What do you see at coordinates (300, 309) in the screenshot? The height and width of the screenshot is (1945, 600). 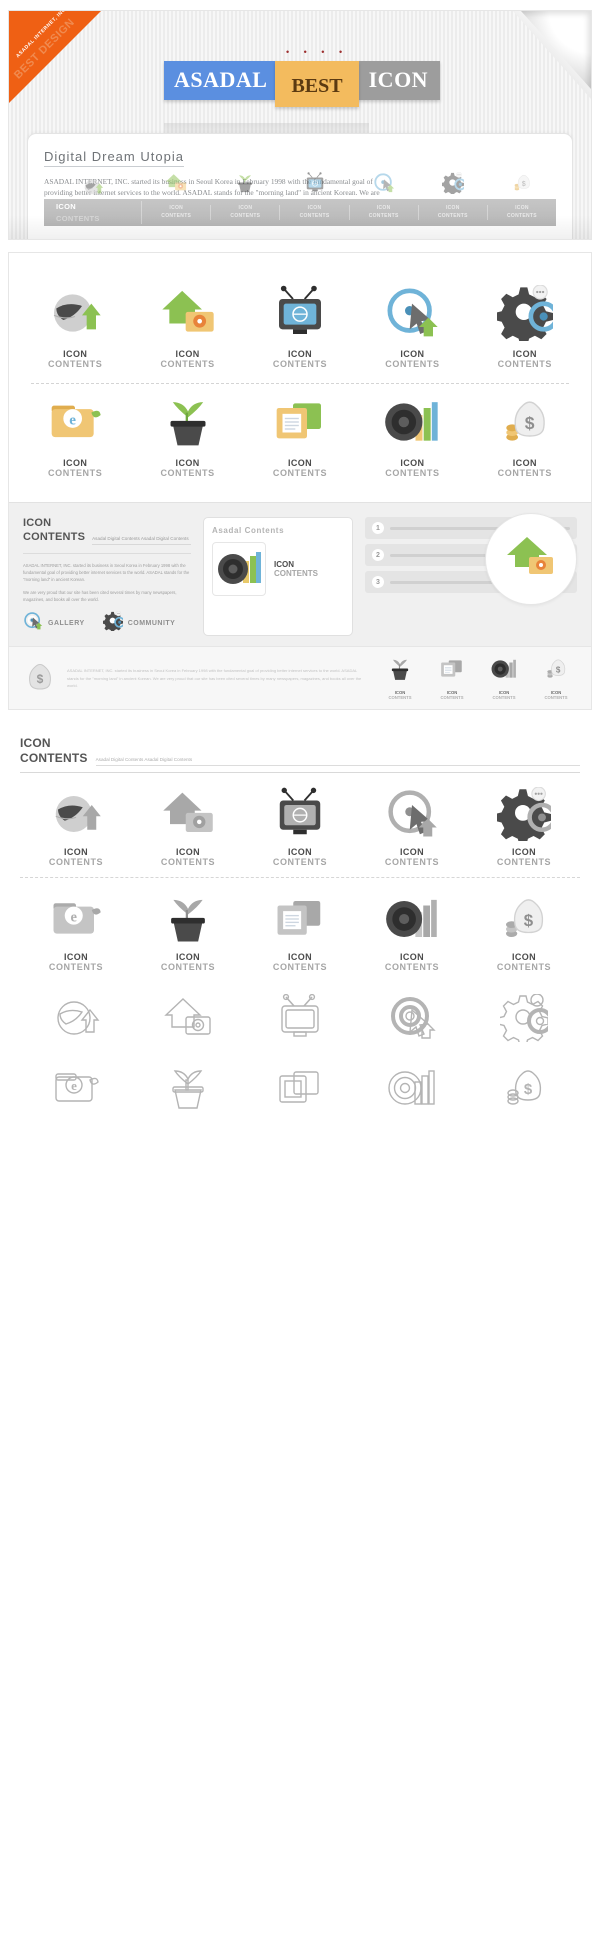 I see `tv-globe-icon` at bounding box center [300, 309].